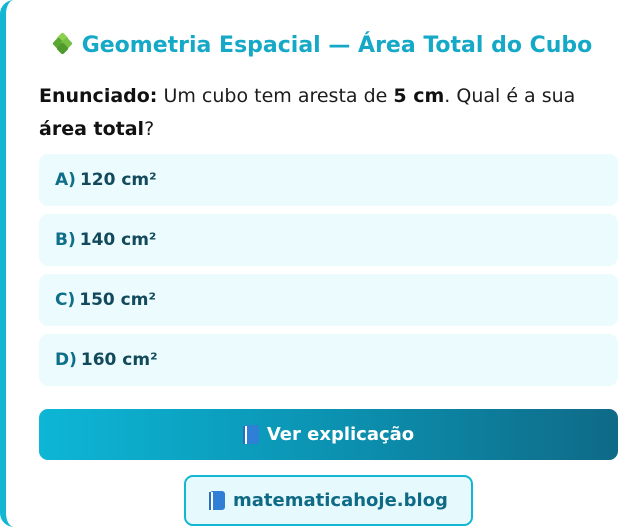  Describe the element at coordinates (98, 96) in the screenshot. I see `statement-label: Enunciado:` at that location.